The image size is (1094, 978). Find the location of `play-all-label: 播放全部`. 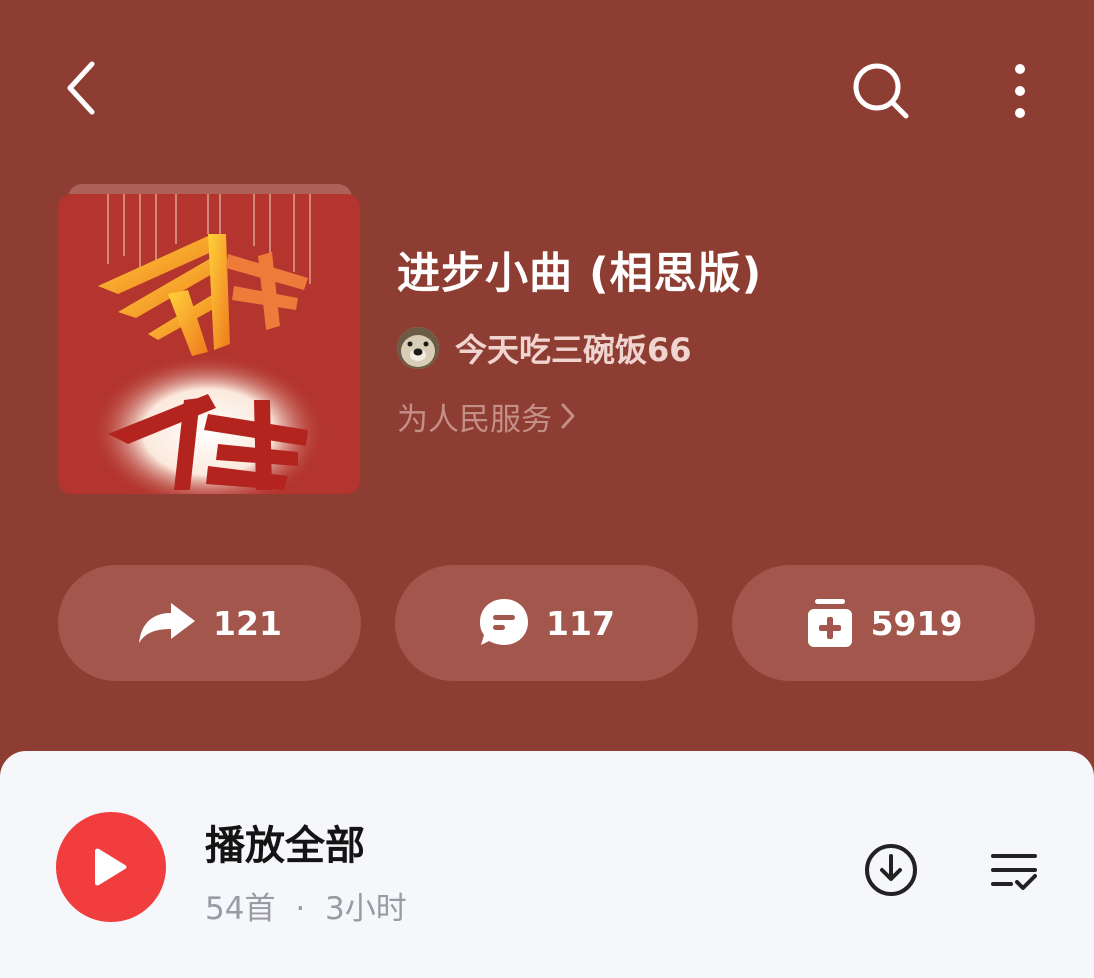

play-all-label: 播放全部 is located at coordinates (285, 842).